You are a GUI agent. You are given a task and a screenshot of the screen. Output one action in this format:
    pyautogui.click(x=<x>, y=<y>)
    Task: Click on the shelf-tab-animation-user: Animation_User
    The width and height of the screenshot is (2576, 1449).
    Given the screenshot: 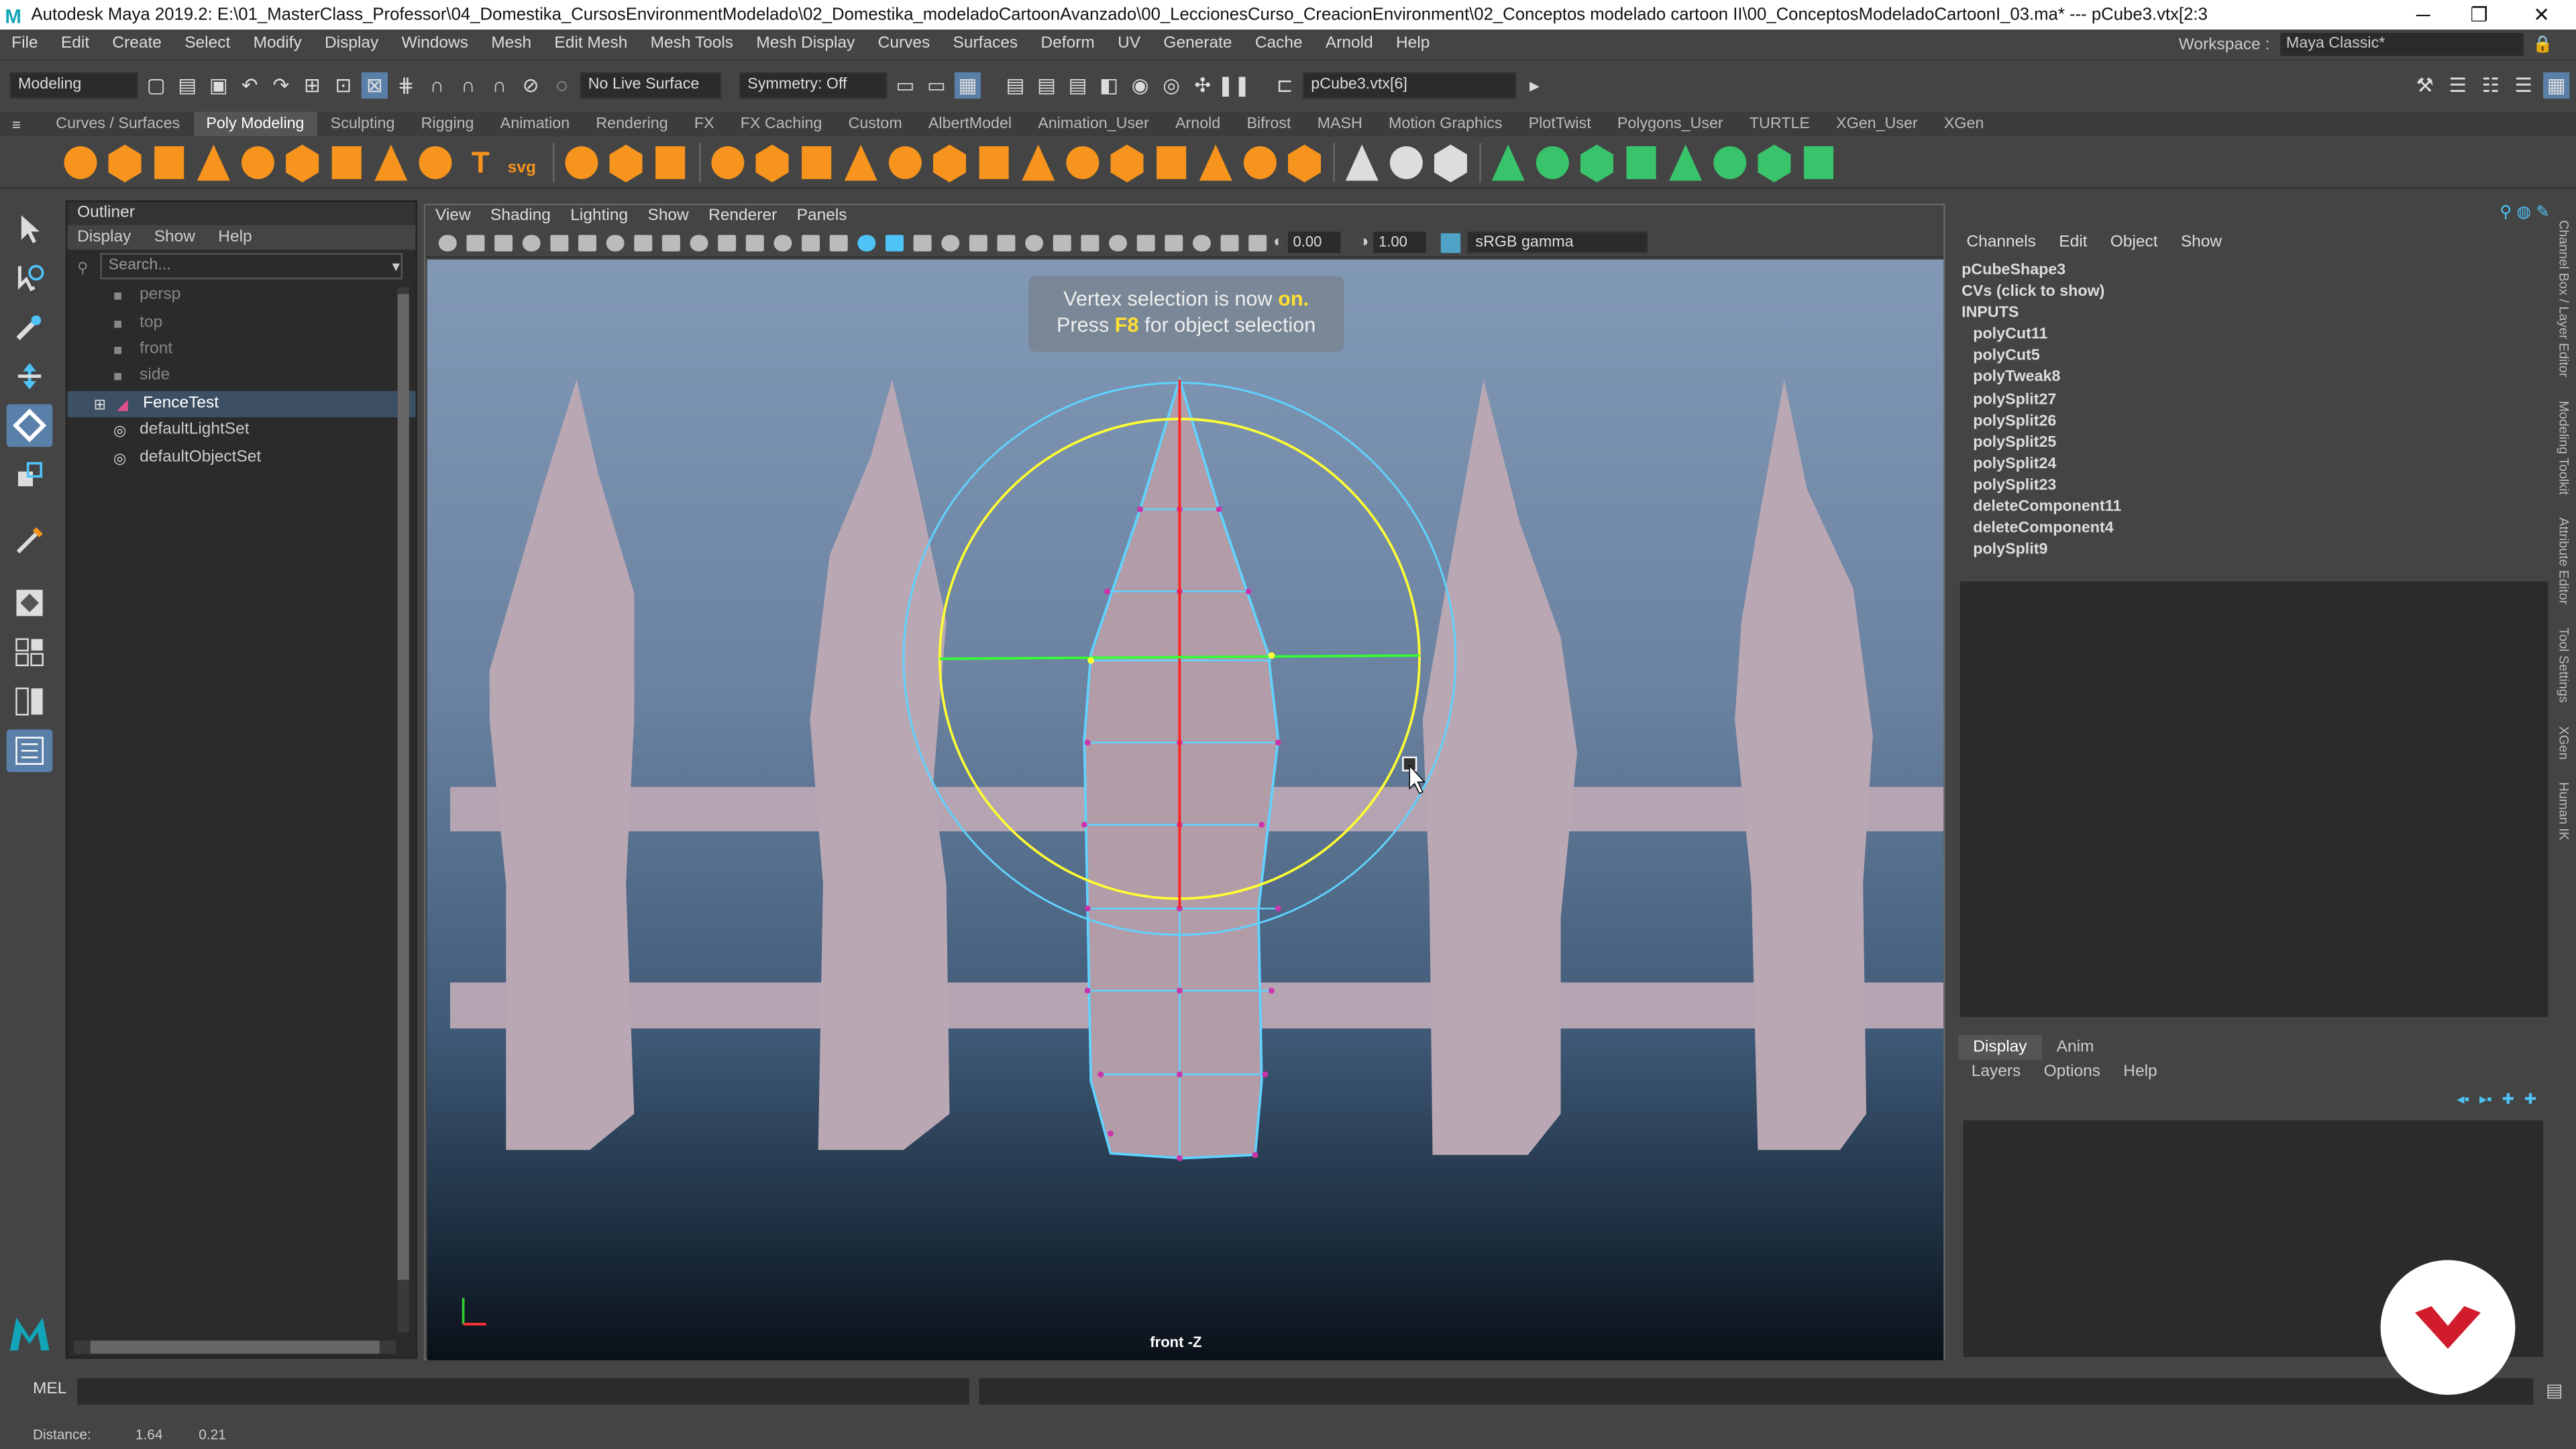 What is the action you would take?
    pyautogui.click(x=1094, y=124)
    